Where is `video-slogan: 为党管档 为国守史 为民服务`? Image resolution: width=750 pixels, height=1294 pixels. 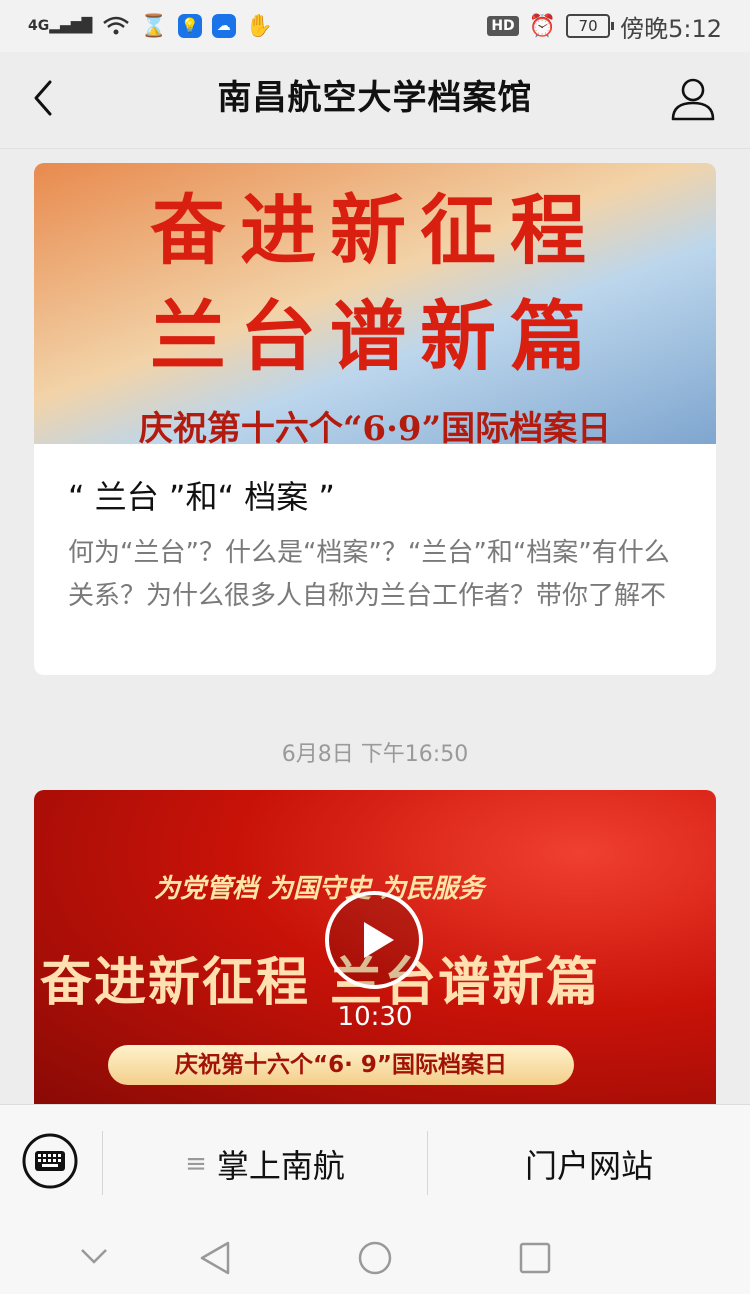 video-slogan: 为党管档 为国守史 为民服务 is located at coordinates (319, 889).